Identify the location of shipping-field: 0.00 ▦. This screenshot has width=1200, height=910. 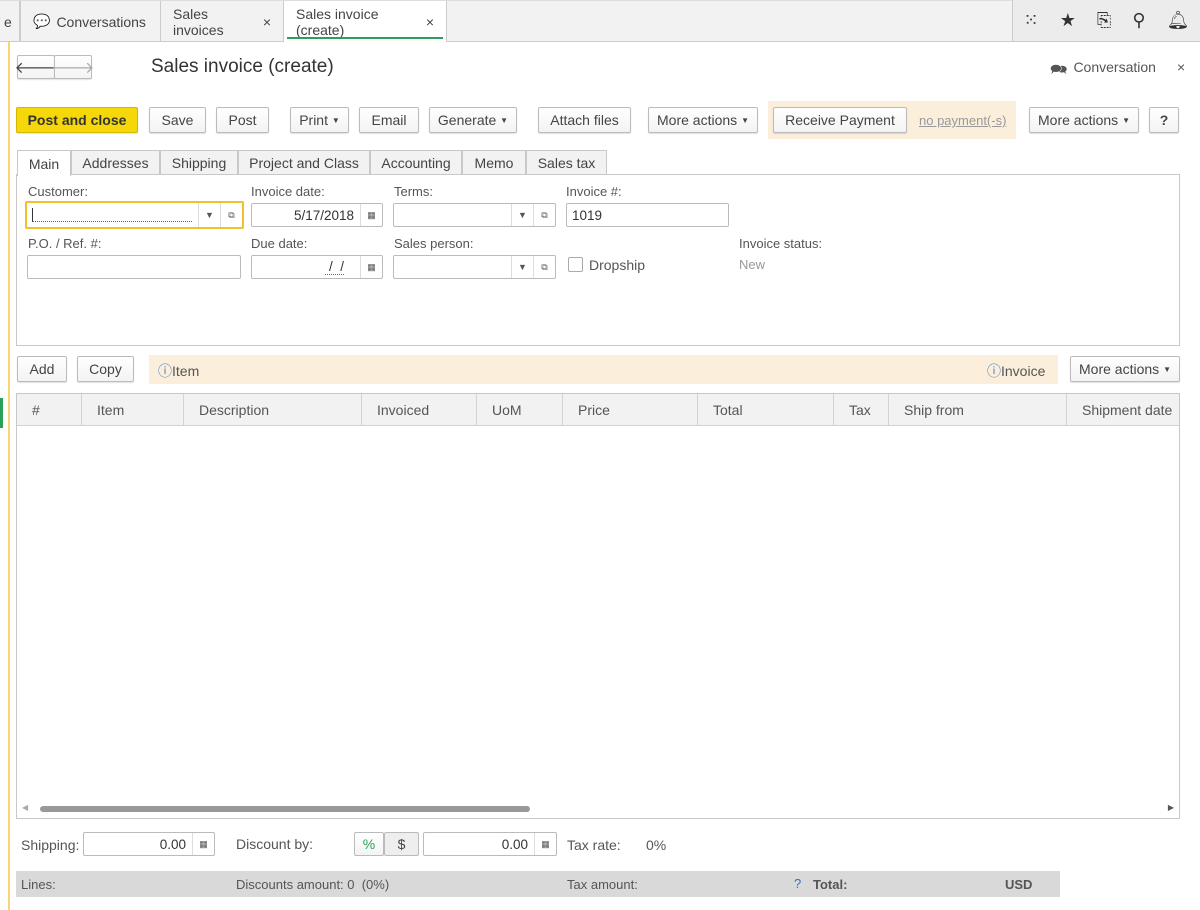
(149, 844).